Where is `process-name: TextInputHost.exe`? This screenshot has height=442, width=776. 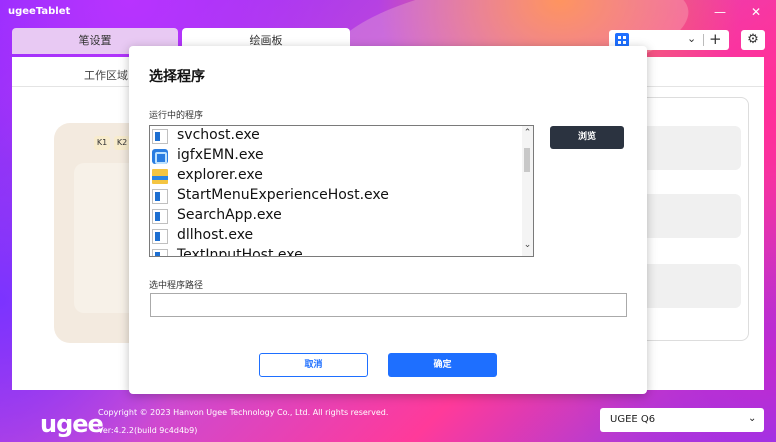
process-name: TextInputHost.exe is located at coordinates (240, 252).